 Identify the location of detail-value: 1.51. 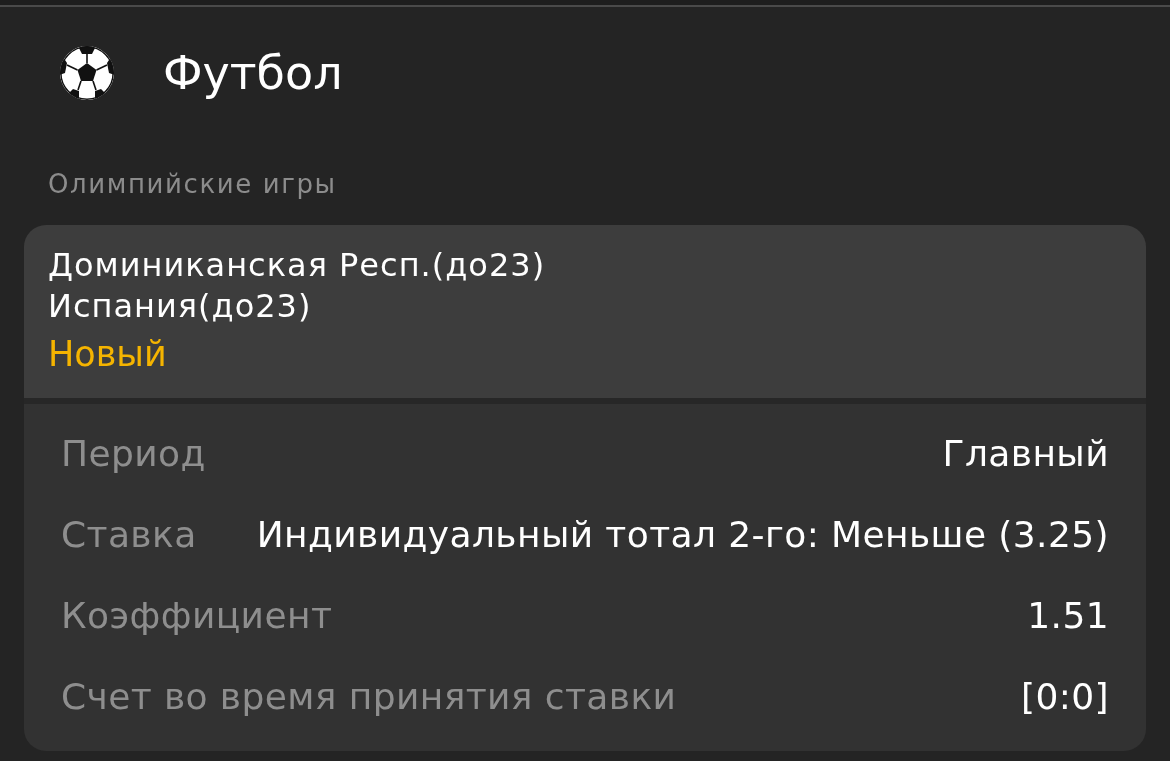
(1068, 615).